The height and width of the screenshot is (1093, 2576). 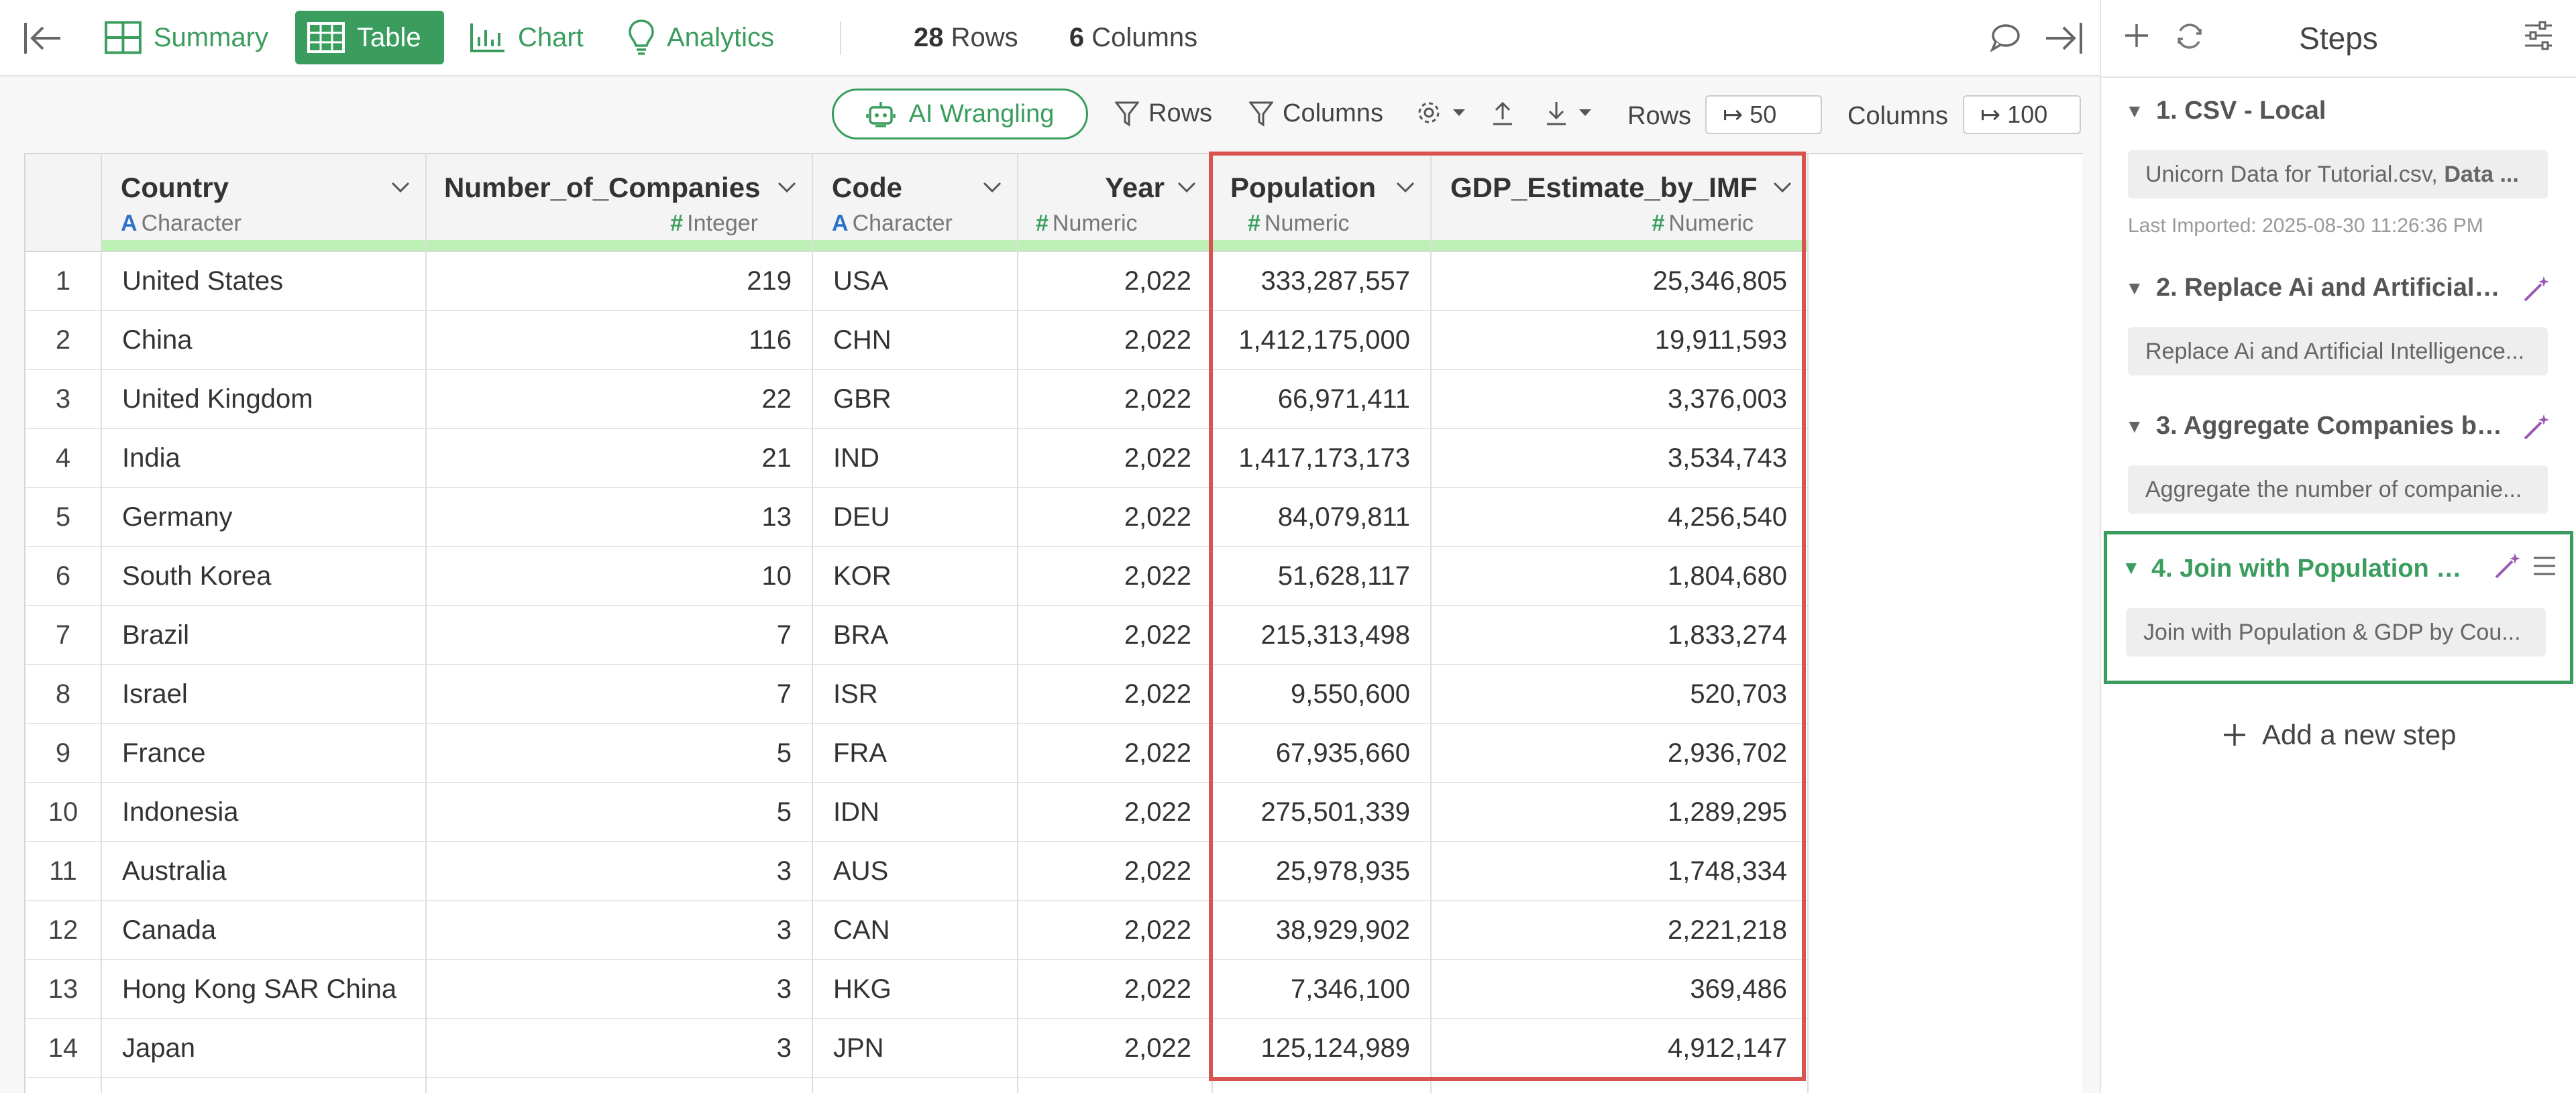 What do you see at coordinates (1321, 635) in the screenshot?
I see `table-cell: 215,313,498` at bounding box center [1321, 635].